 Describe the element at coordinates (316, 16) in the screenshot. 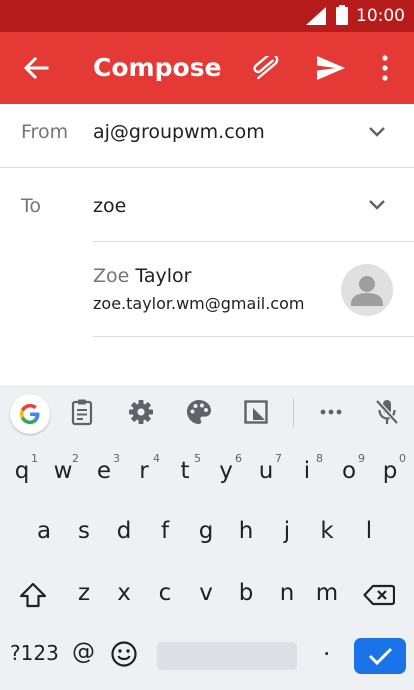

I see `signal-icon` at that location.